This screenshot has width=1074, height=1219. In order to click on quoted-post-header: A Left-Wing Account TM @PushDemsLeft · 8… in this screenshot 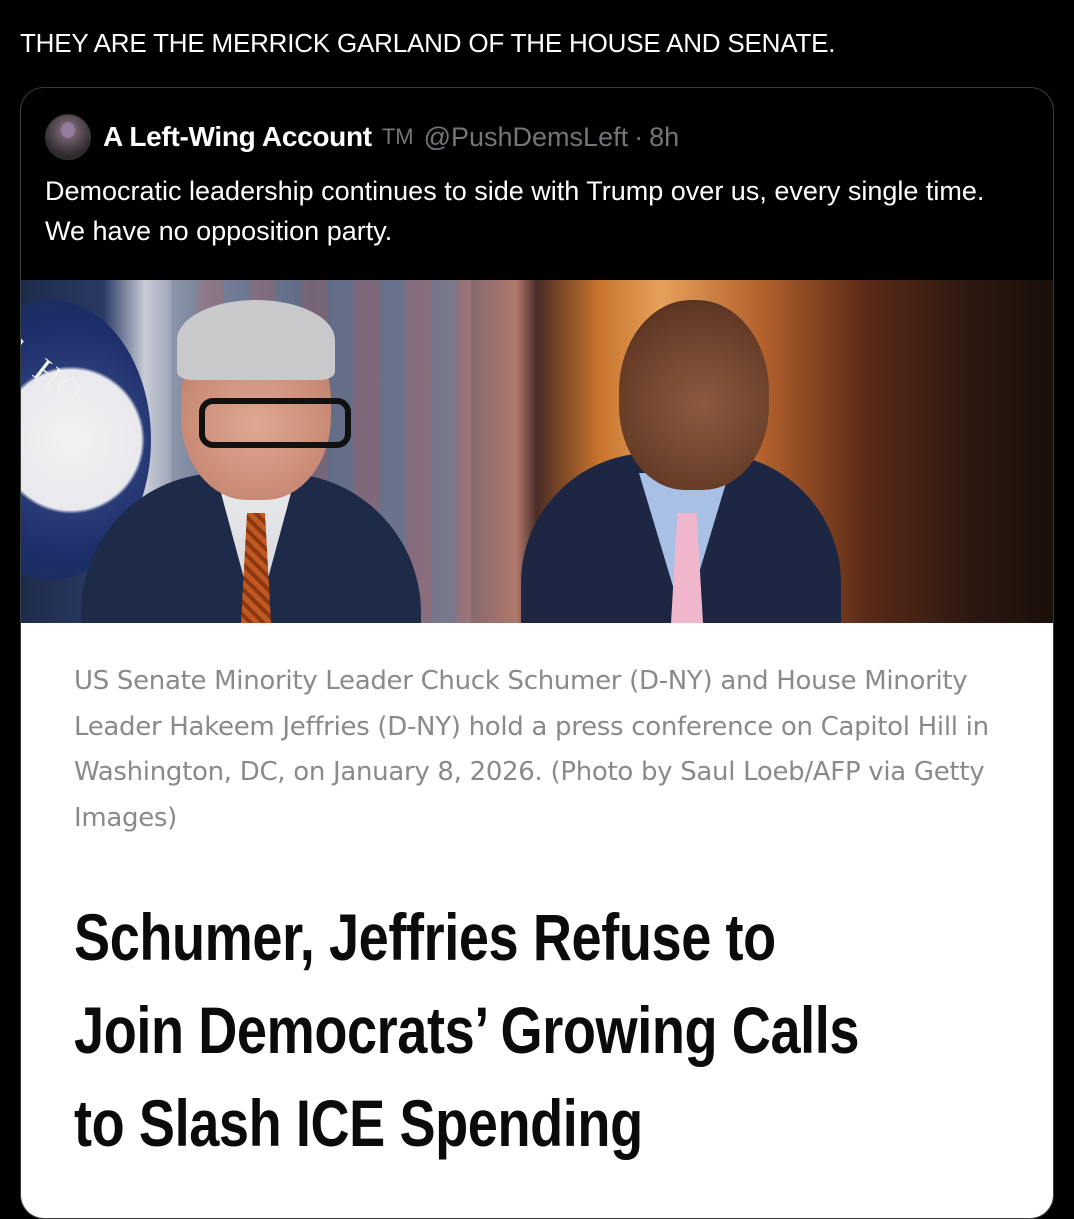, I will do `click(362, 137)`.